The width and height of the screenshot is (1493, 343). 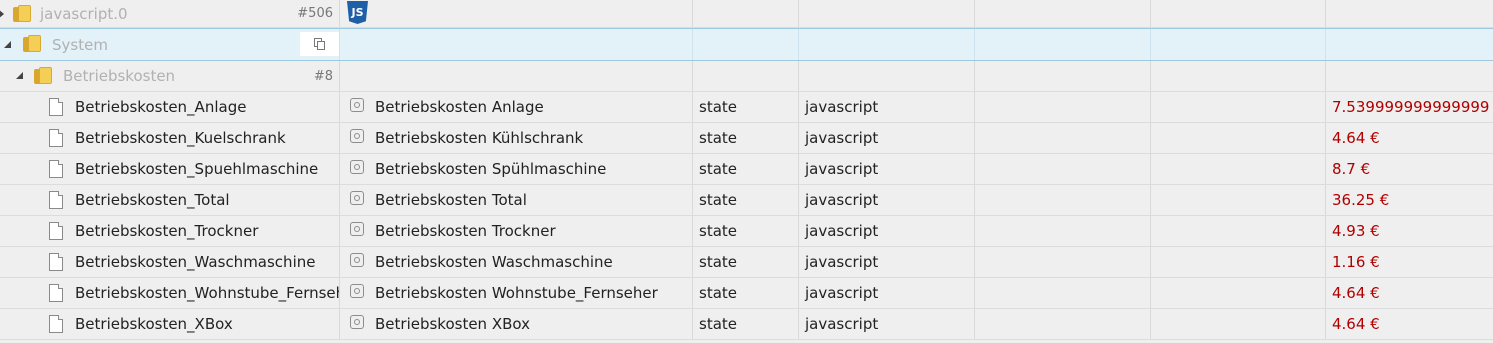 What do you see at coordinates (170, 44) in the screenshot?
I see `id-cell: System` at bounding box center [170, 44].